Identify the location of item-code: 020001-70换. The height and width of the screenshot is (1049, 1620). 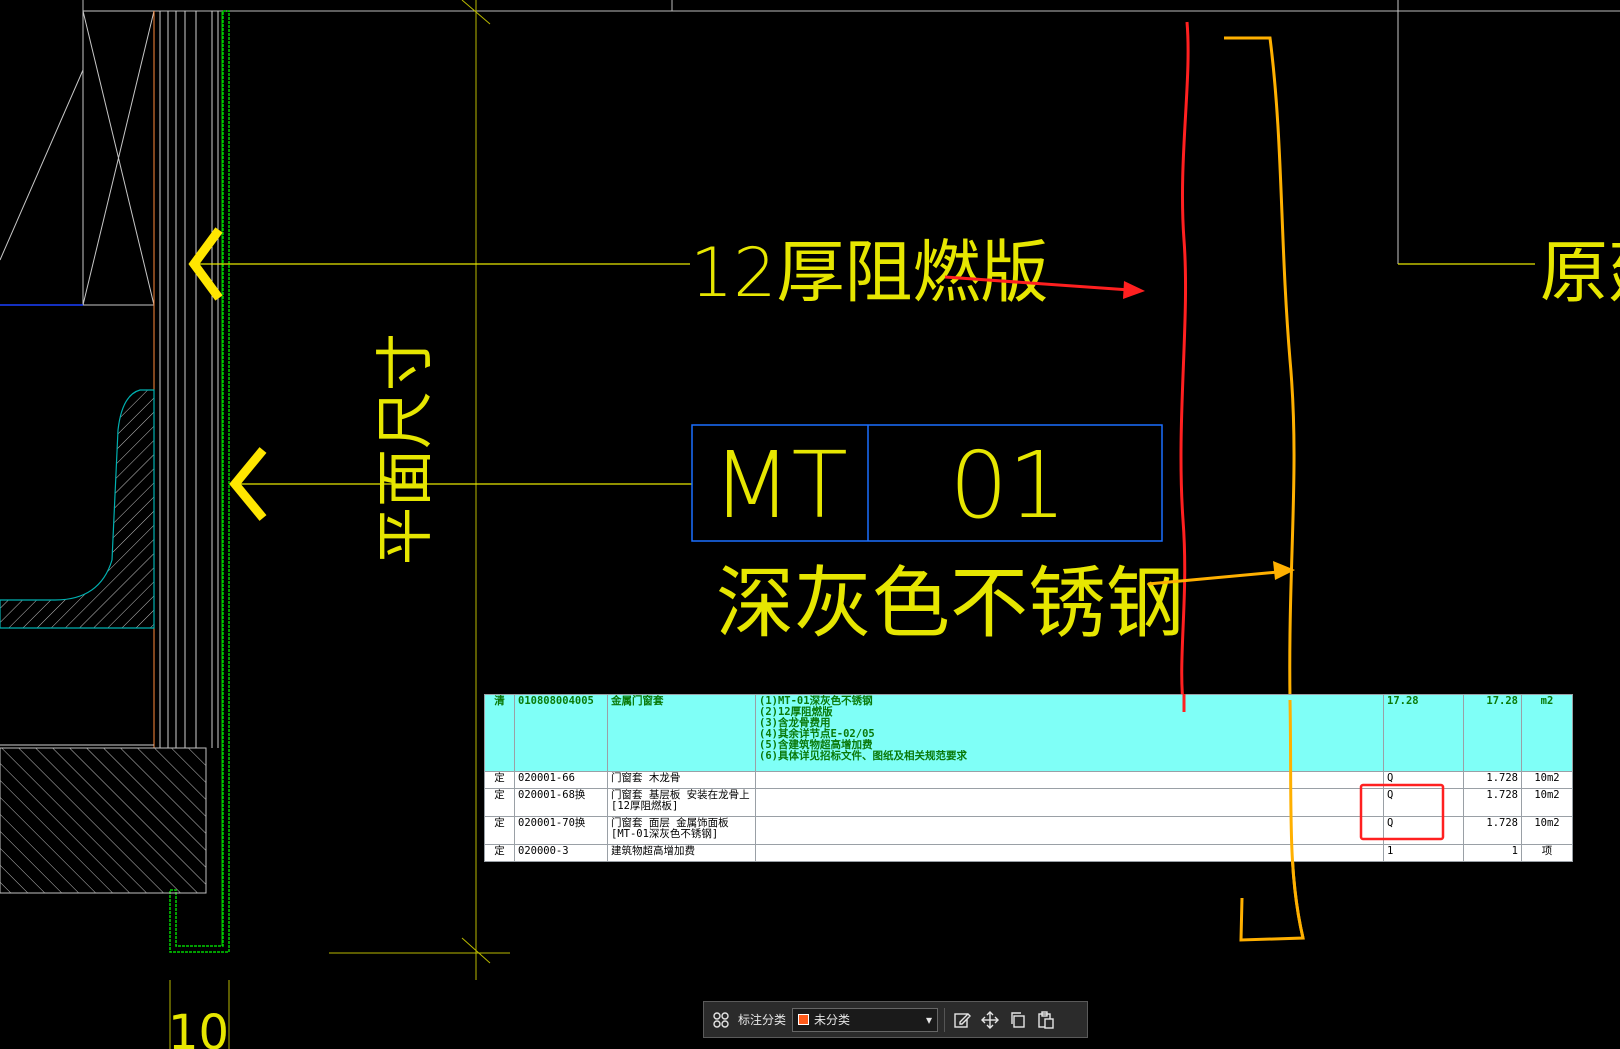
(561, 830).